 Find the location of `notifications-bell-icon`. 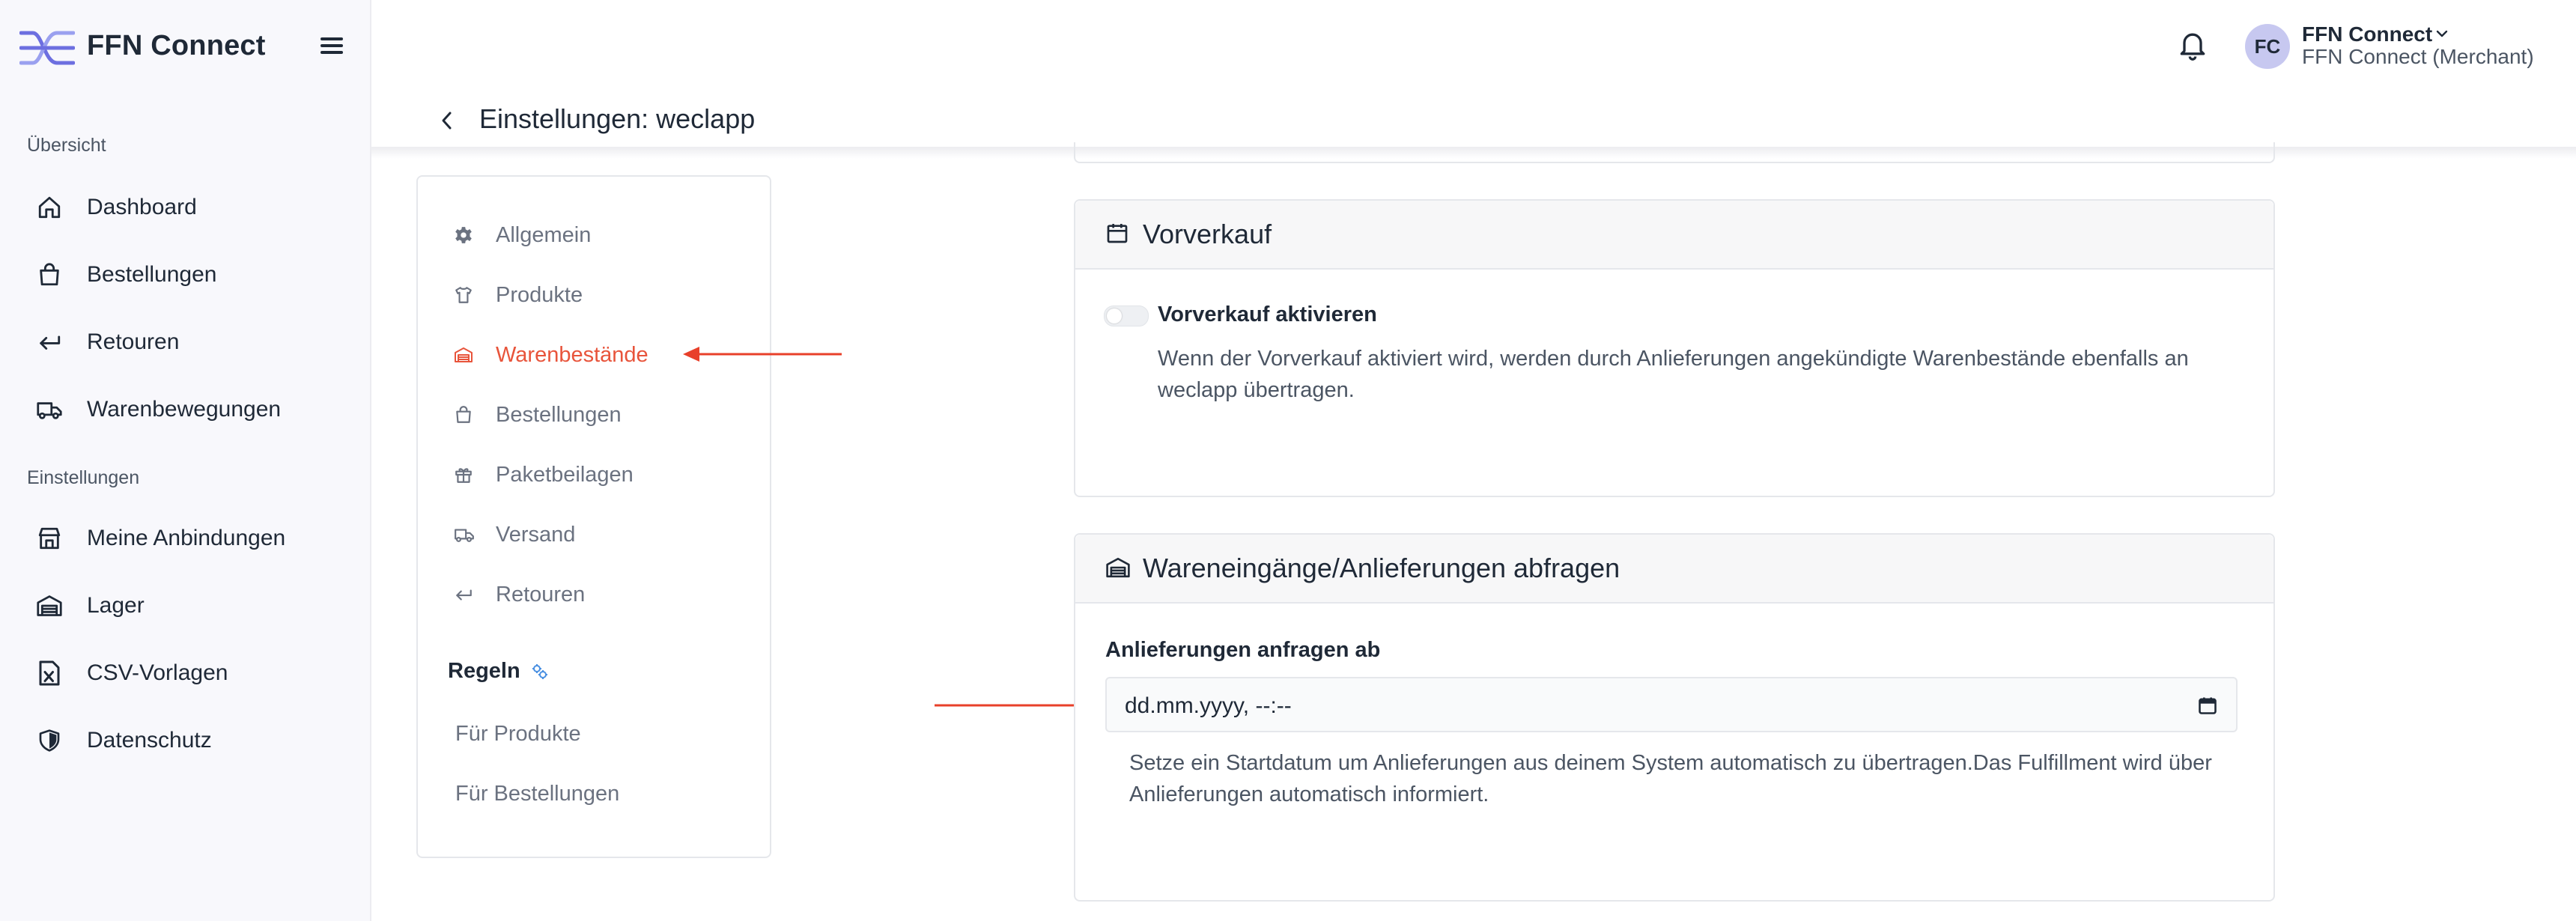

notifications-bell-icon is located at coordinates (2192, 44).